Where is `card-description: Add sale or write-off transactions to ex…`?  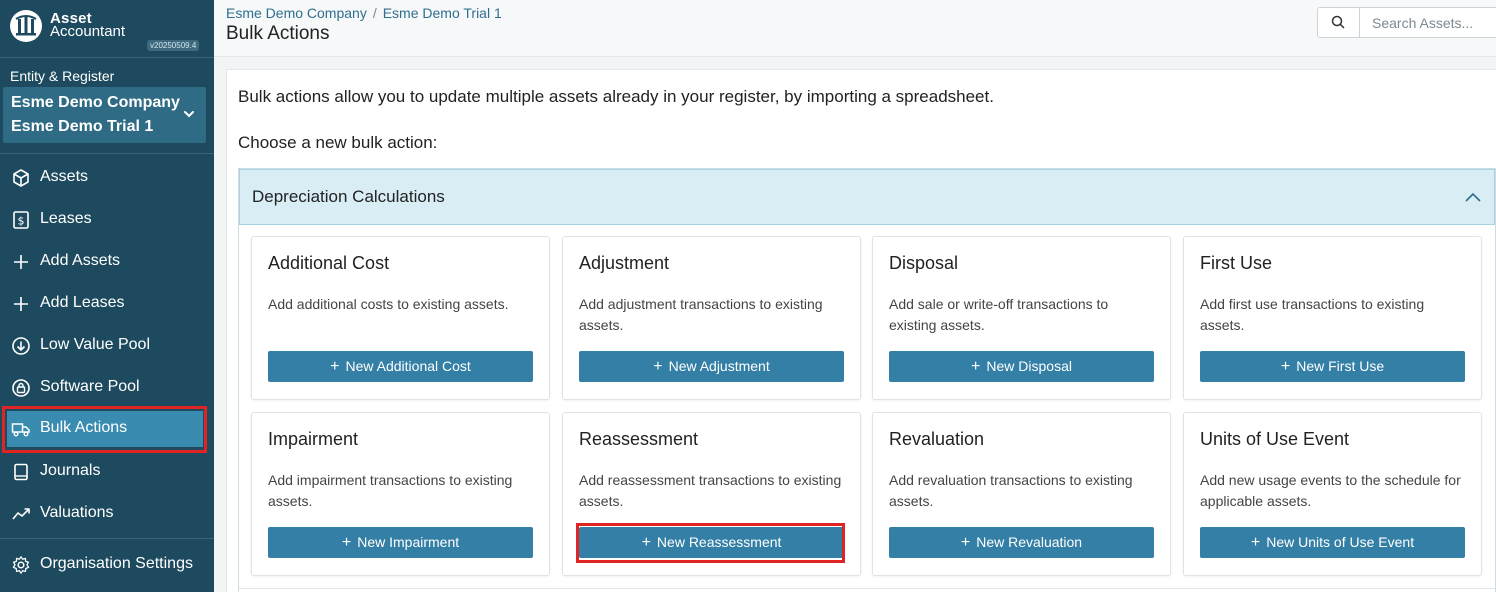
card-description: Add sale or write-off transactions to ex… is located at coordinates (999, 314).